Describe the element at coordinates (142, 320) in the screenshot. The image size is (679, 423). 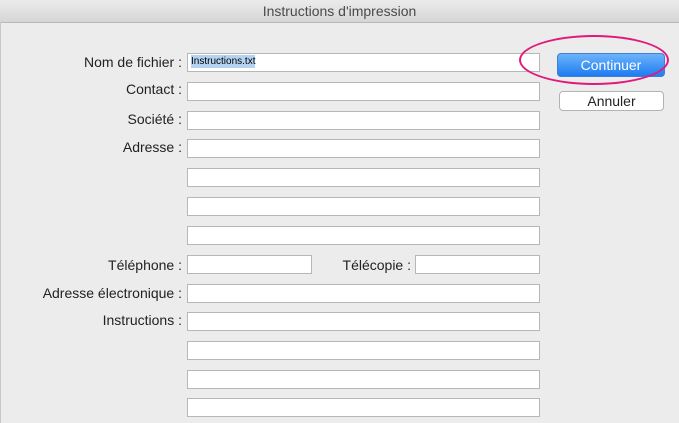
I see `instructions-label: Instructions :` at that location.